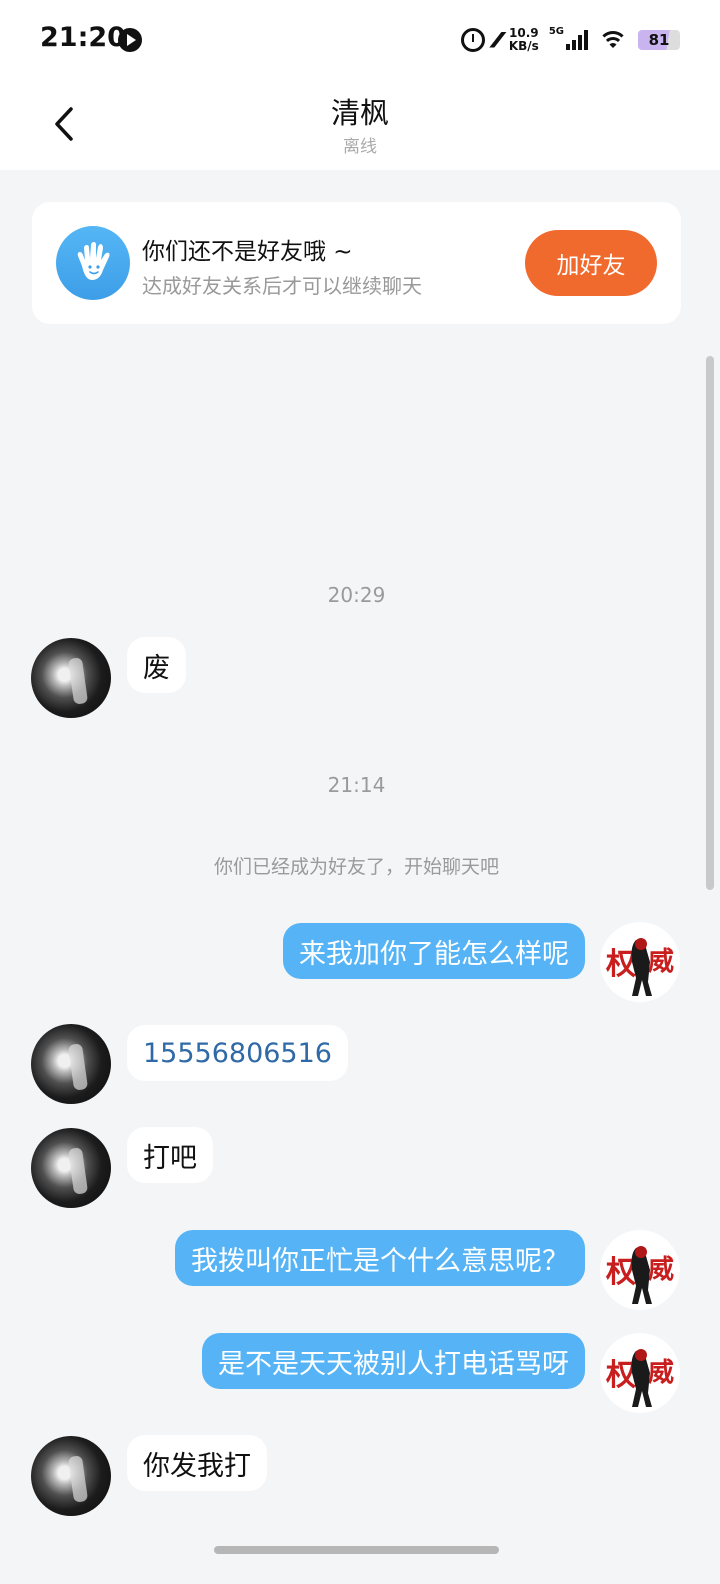 This screenshot has width=720, height=1584. Describe the element at coordinates (282, 286) in the screenshot. I see `banner-subtitle: 达成好友关系后才可以继续聊天` at that location.